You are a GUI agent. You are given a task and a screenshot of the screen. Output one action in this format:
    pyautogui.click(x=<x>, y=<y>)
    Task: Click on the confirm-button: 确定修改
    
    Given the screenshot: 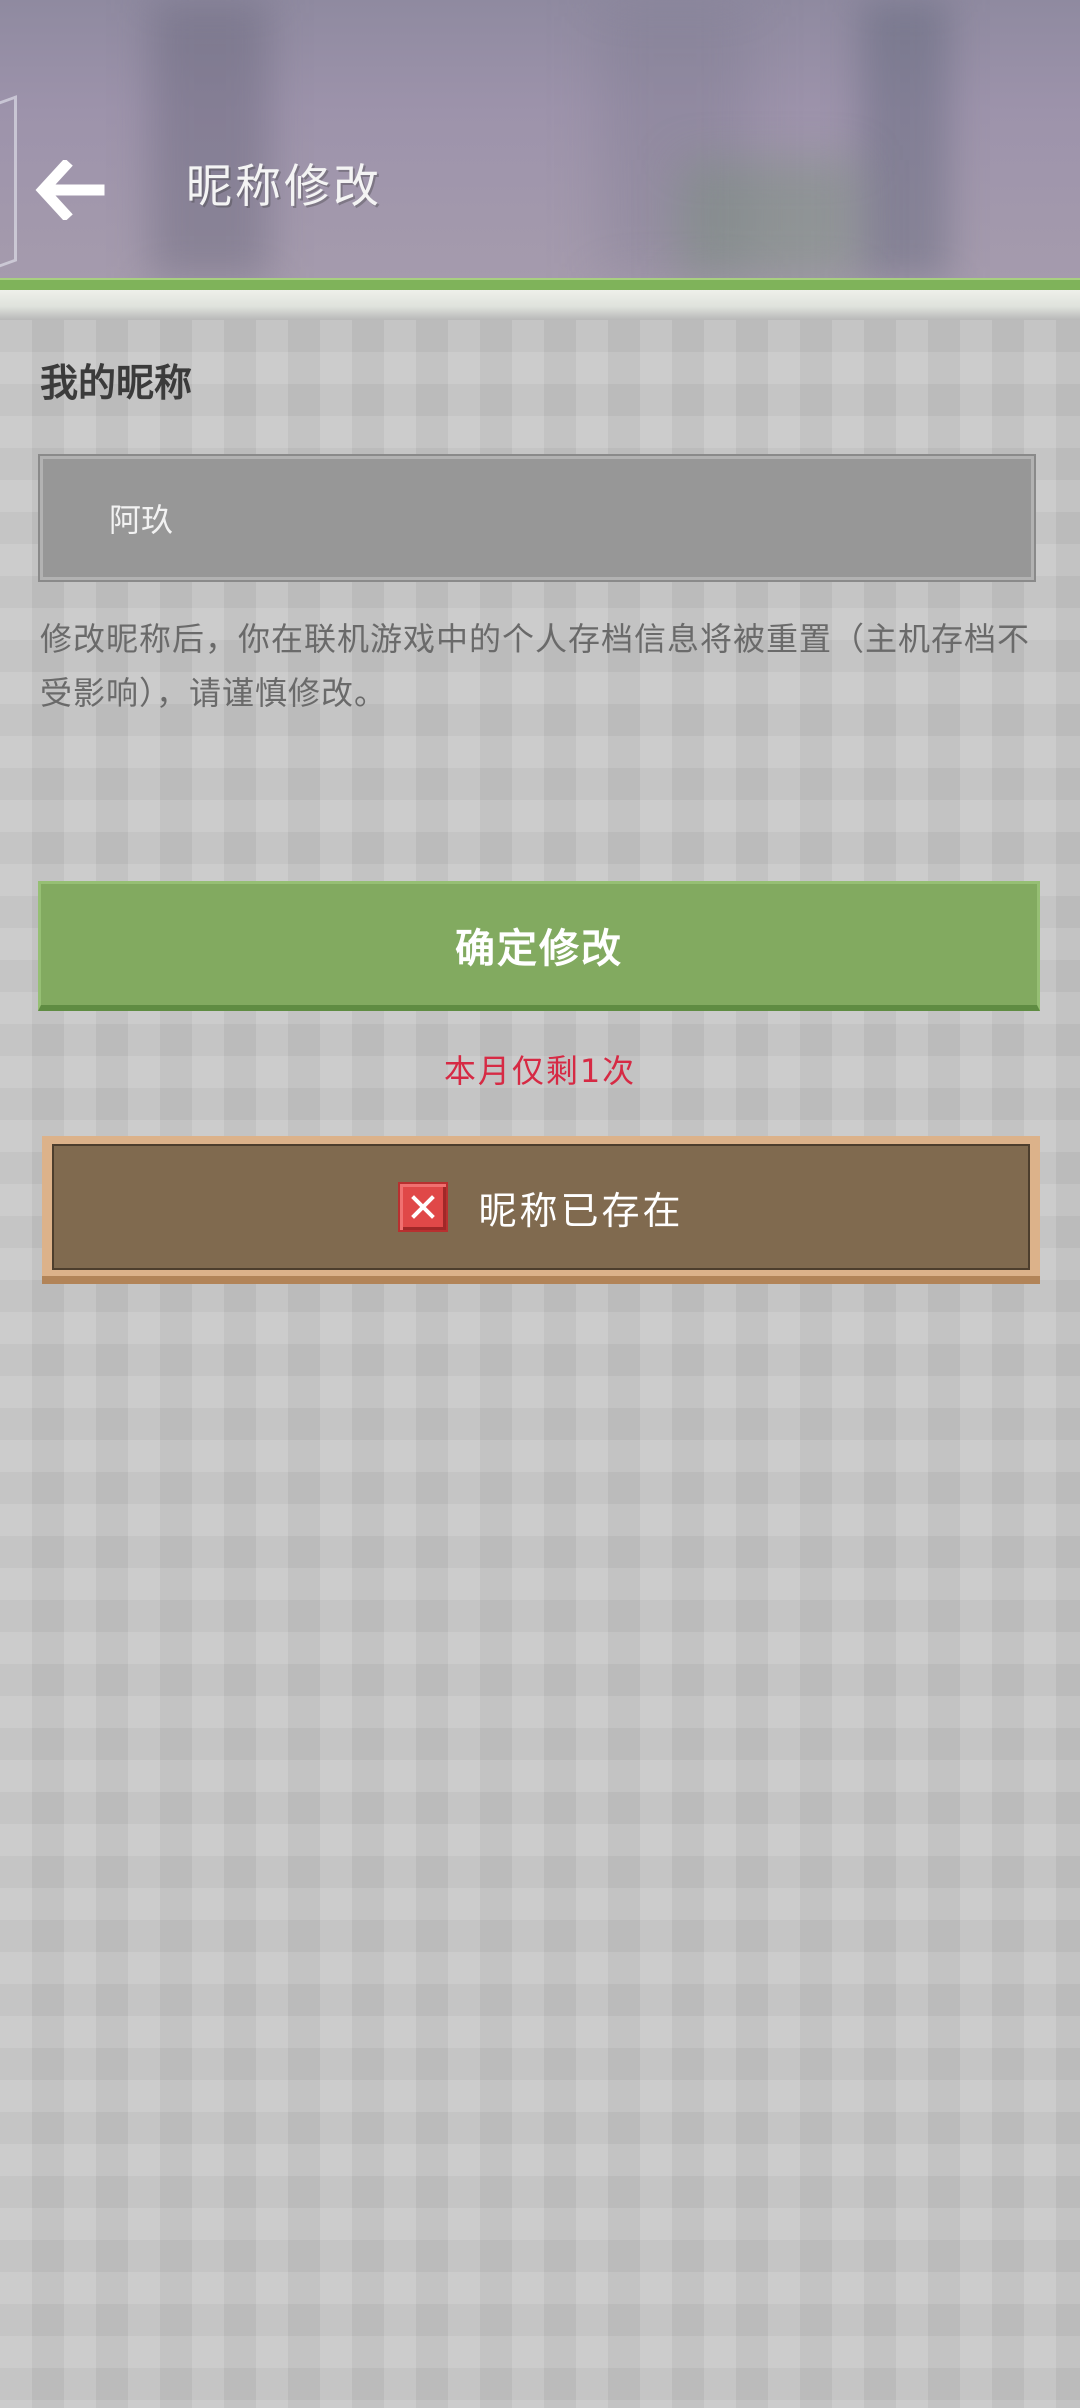 What is the action you would take?
    pyautogui.click(x=539, y=946)
    